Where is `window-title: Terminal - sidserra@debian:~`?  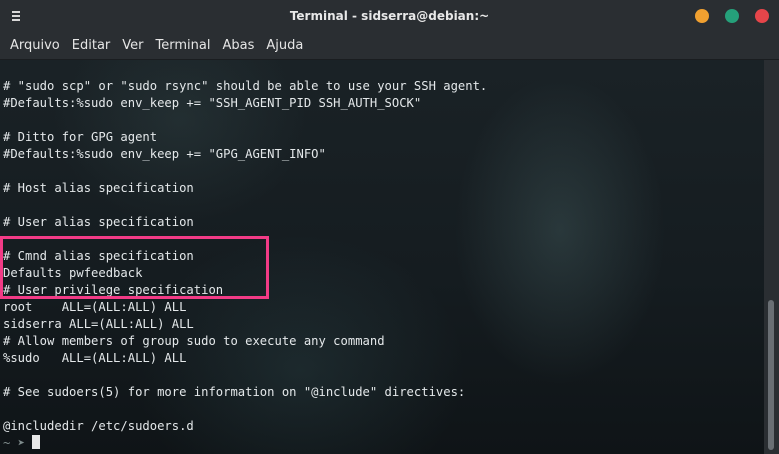 window-title: Terminal - sidserra@debian:~ is located at coordinates (389, 16).